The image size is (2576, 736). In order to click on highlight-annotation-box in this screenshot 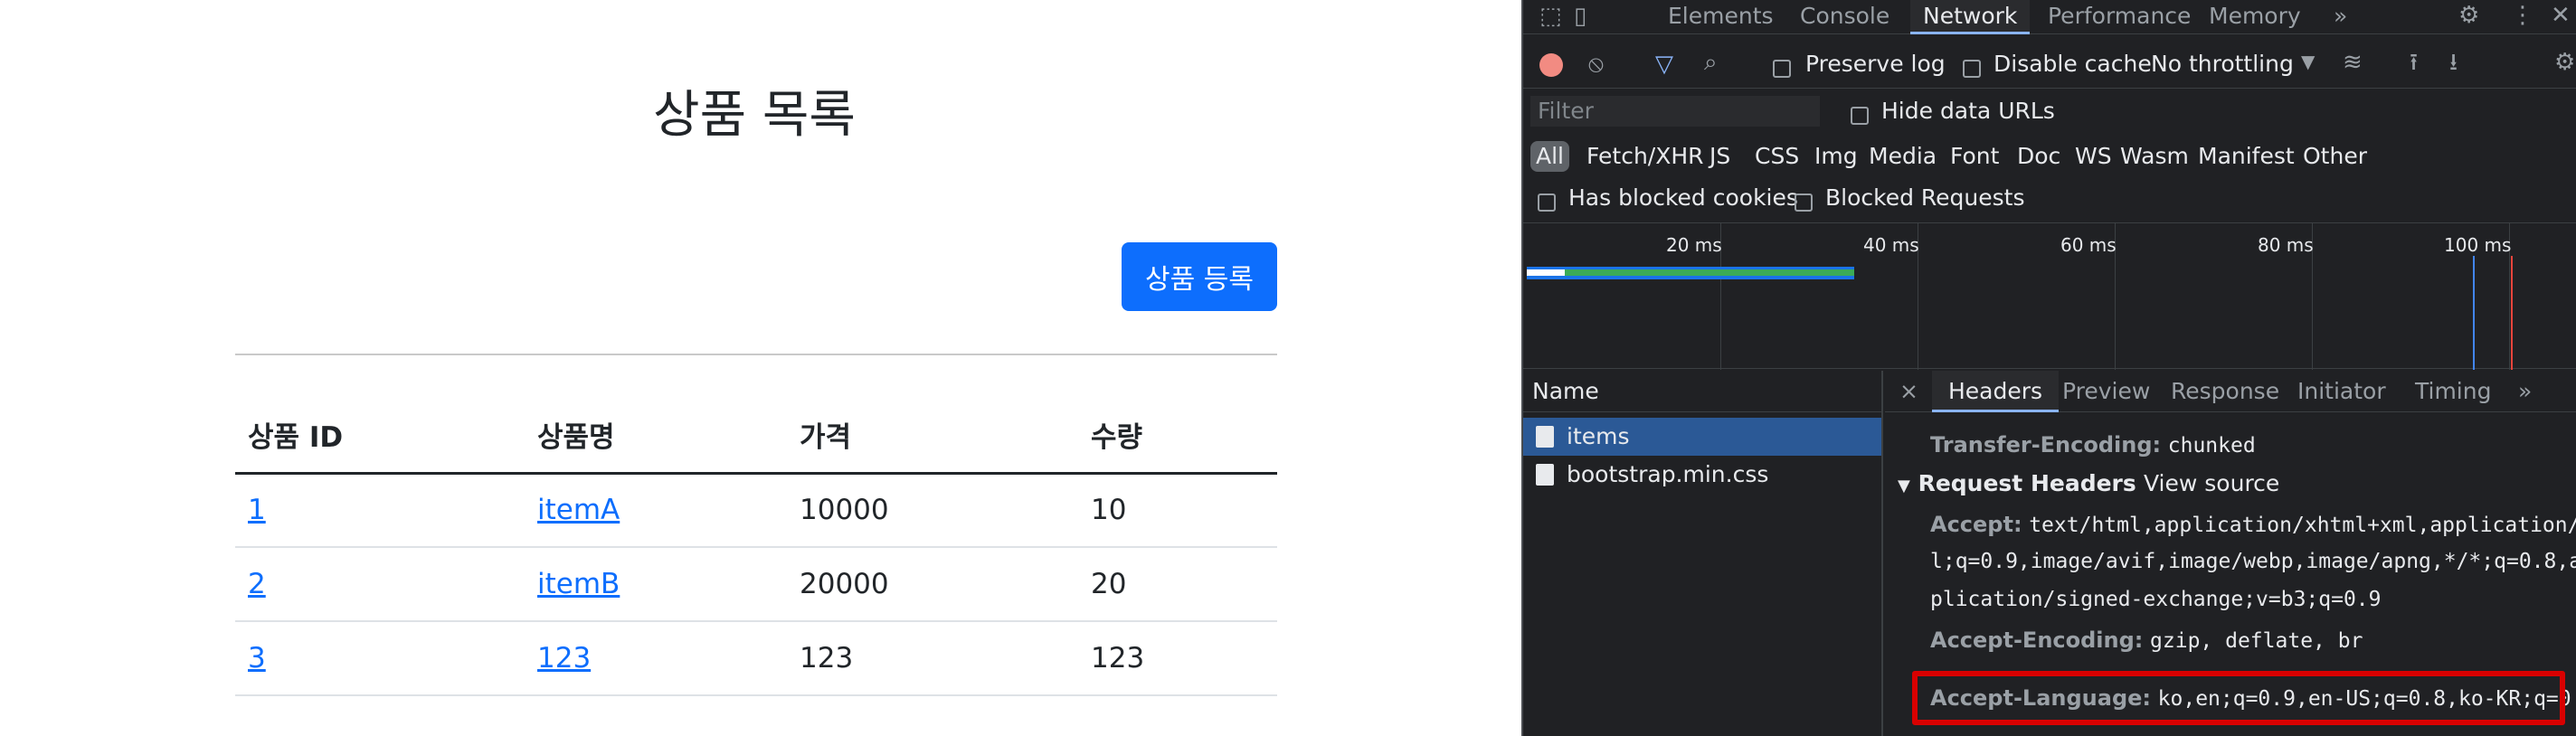, I will do `click(2238, 698)`.